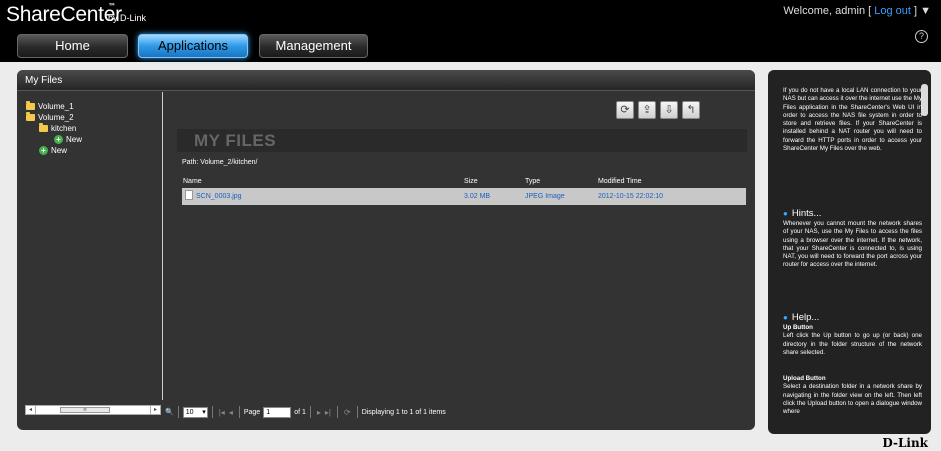  I want to click on help-icon: ?, so click(921, 36).